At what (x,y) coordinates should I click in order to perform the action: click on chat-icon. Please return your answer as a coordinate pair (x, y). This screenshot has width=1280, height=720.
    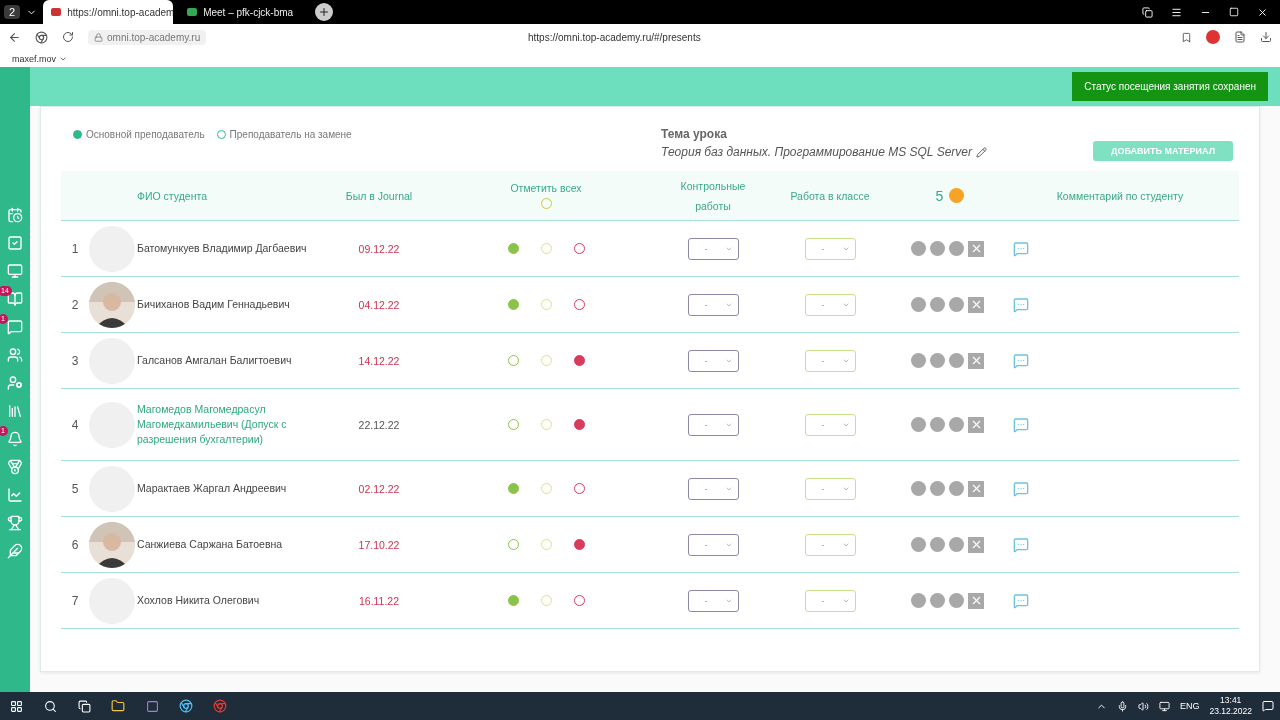
    Looking at the image, I should click on (15, 327).